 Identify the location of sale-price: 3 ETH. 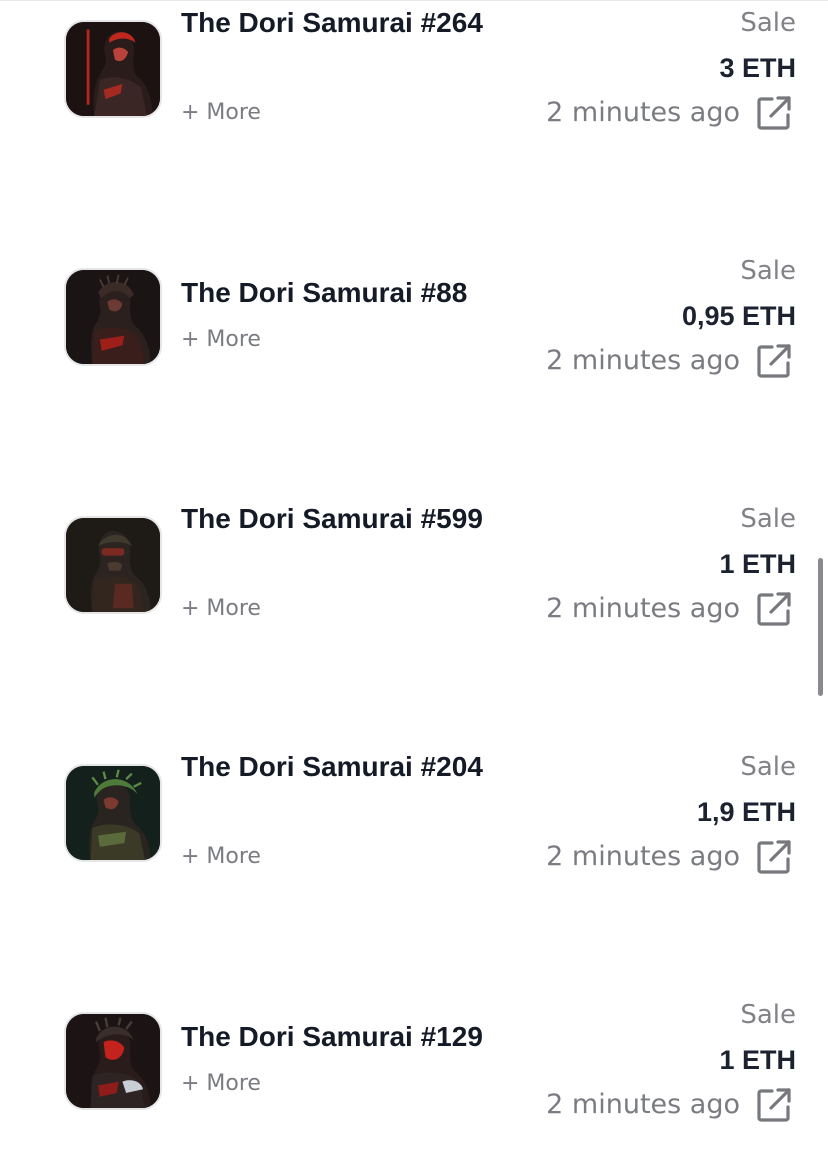
(757, 68).